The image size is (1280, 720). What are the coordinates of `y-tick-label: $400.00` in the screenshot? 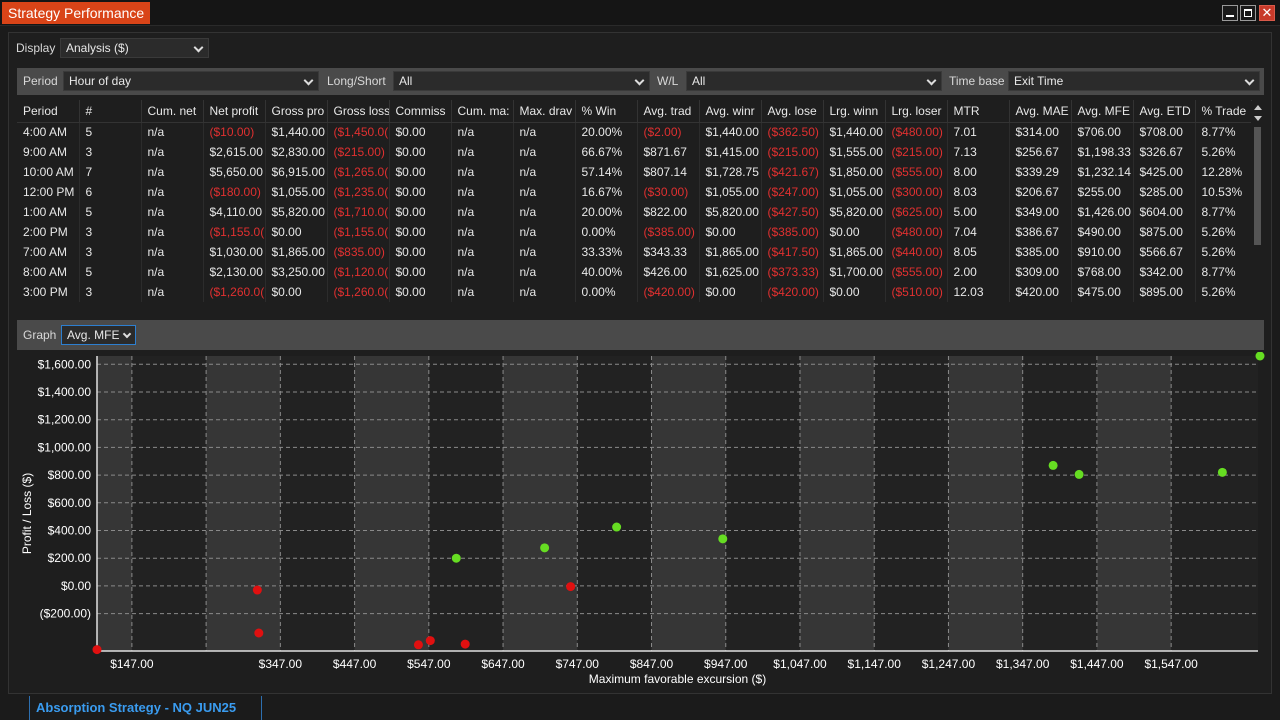 It's located at (70, 531).